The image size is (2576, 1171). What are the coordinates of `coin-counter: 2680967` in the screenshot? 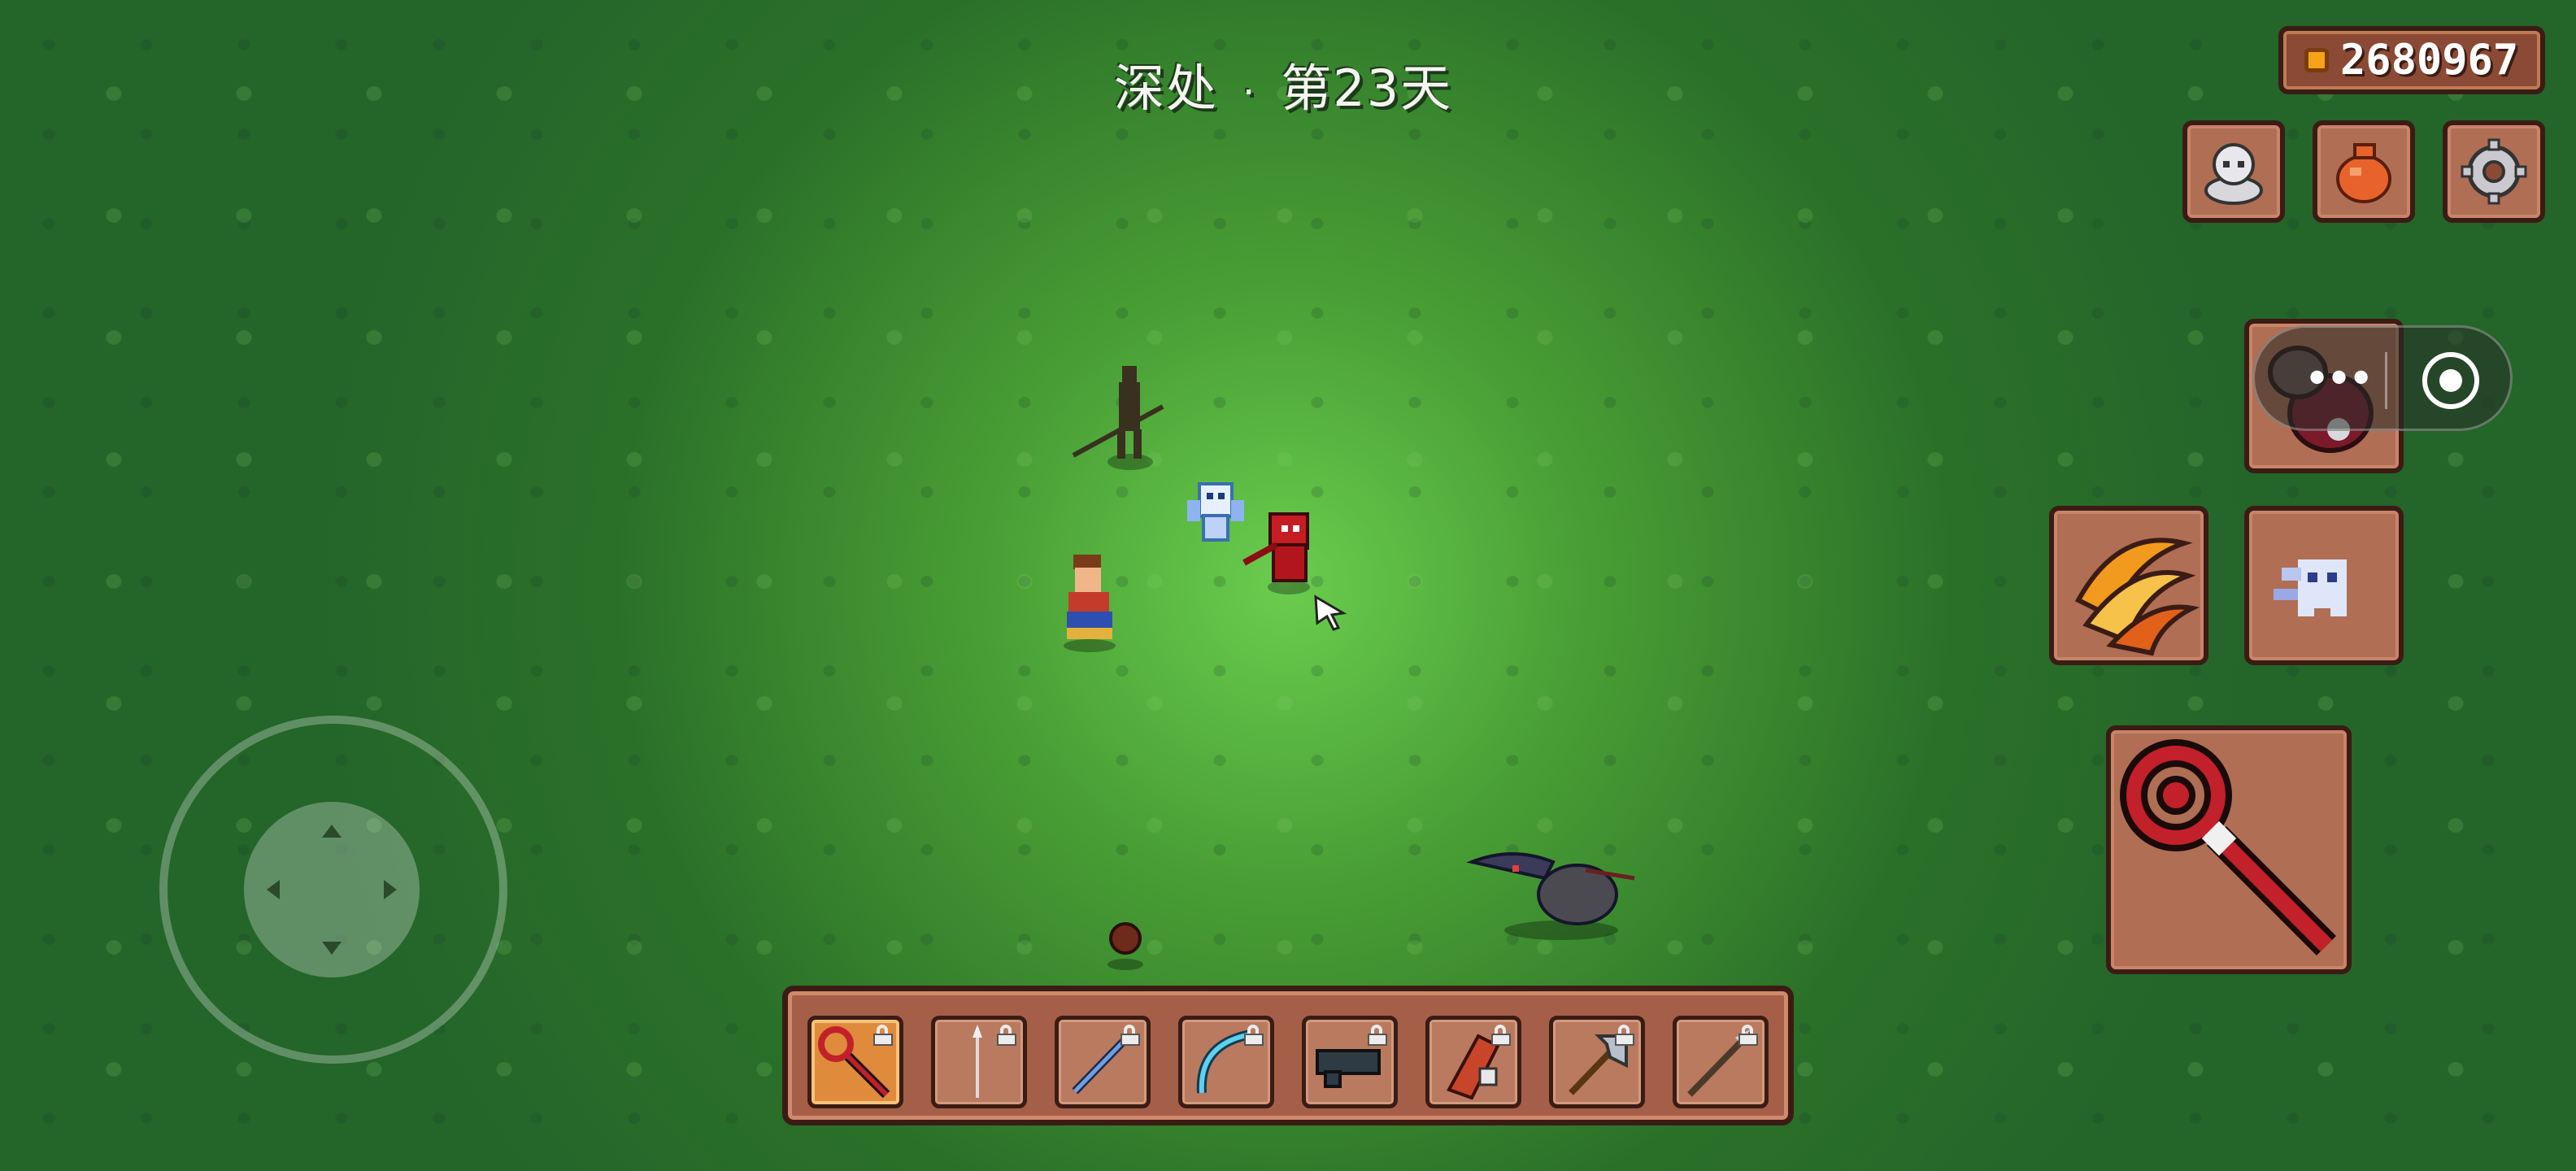 It's located at (2412, 60).